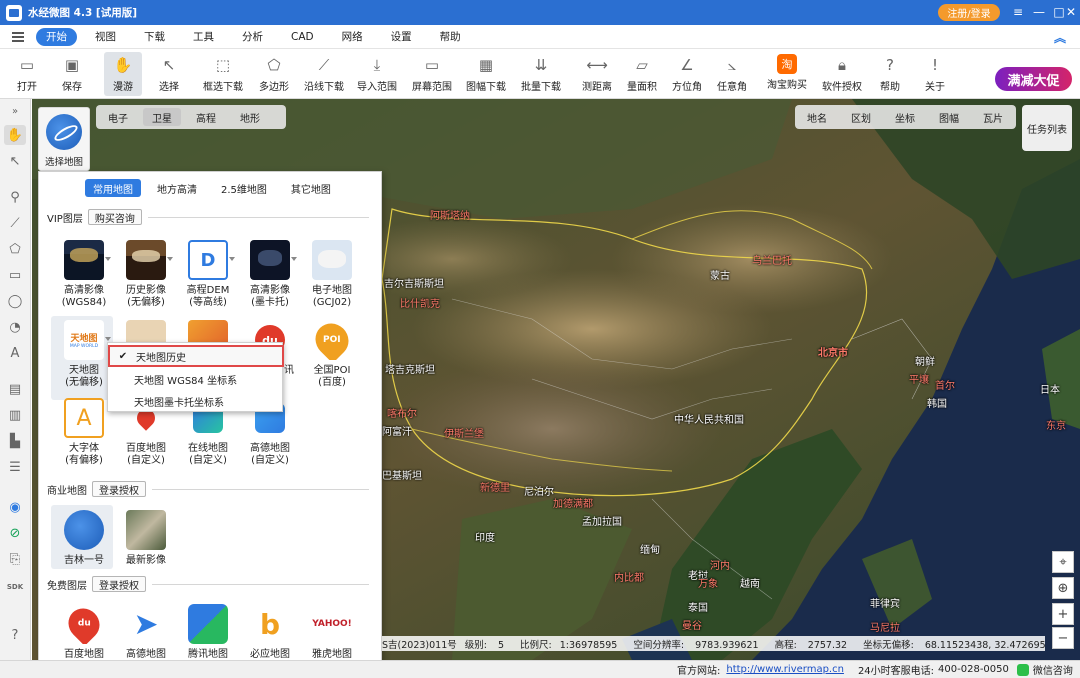 This screenshot has width=1080, height=678. I want to click on polyline-icon: ⟋, so click(15, 223).